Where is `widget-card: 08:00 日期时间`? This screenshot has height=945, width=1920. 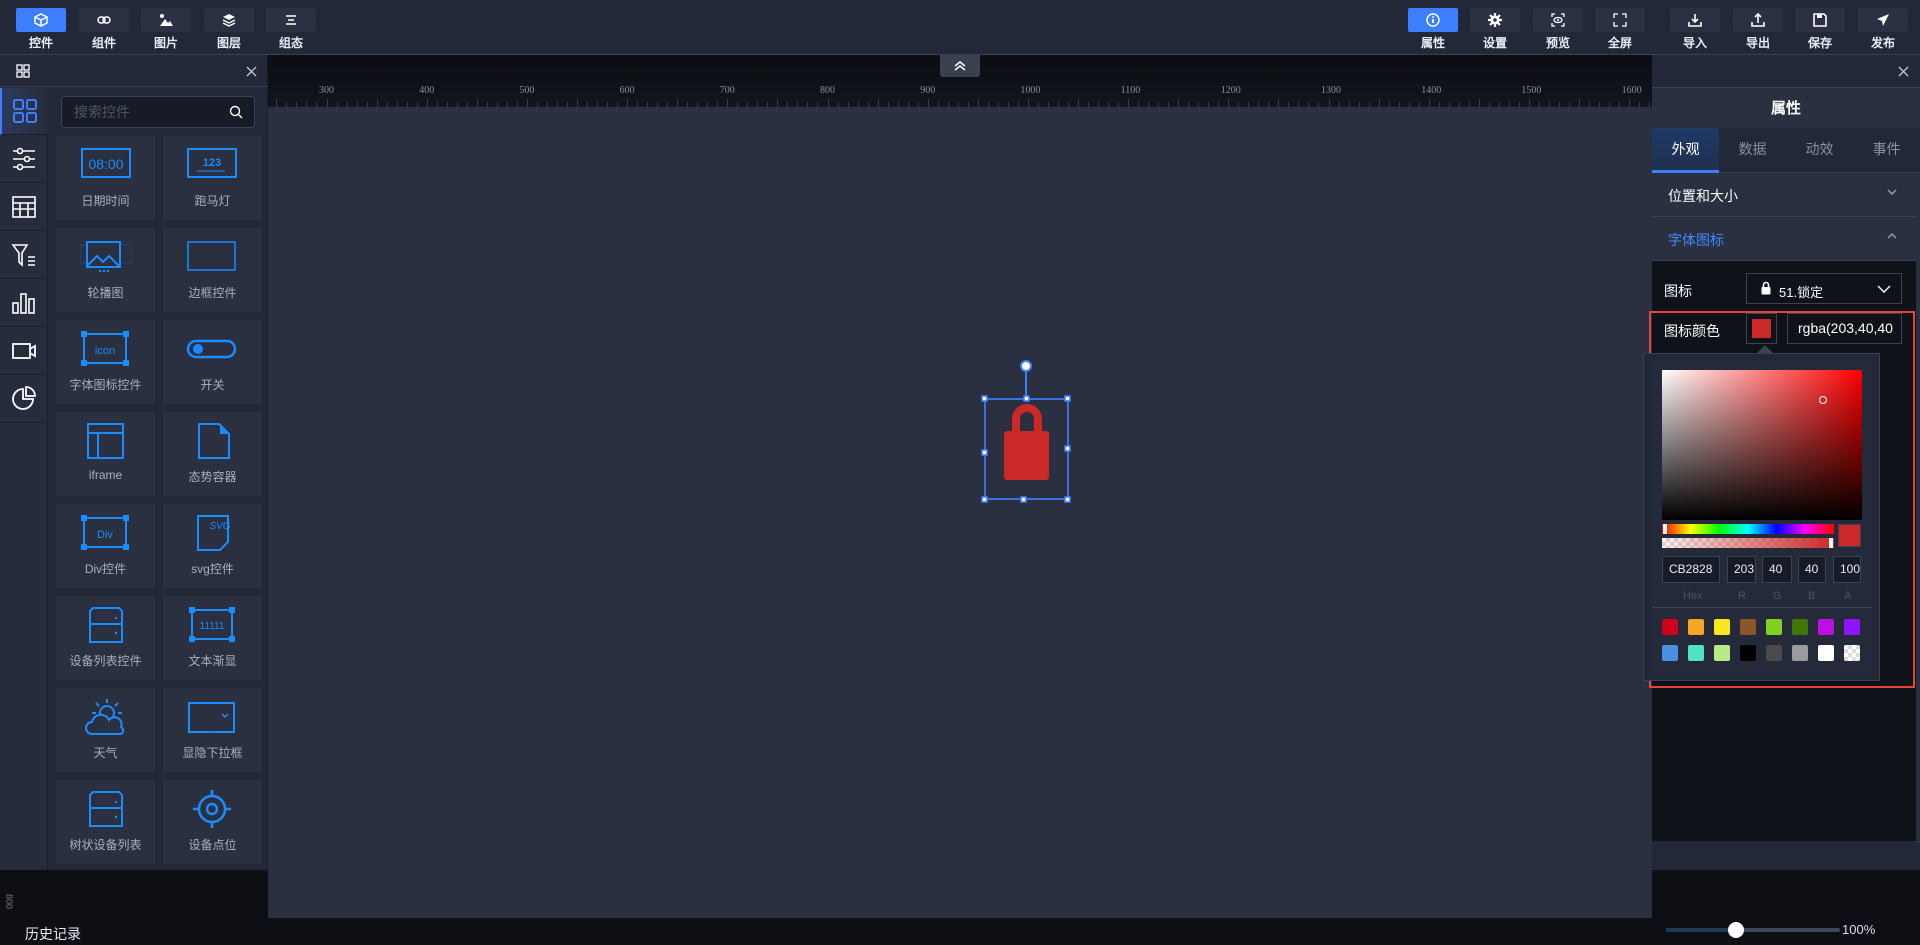 widget-card: 08:00 日期时间 is located at coordinates (105, 178).